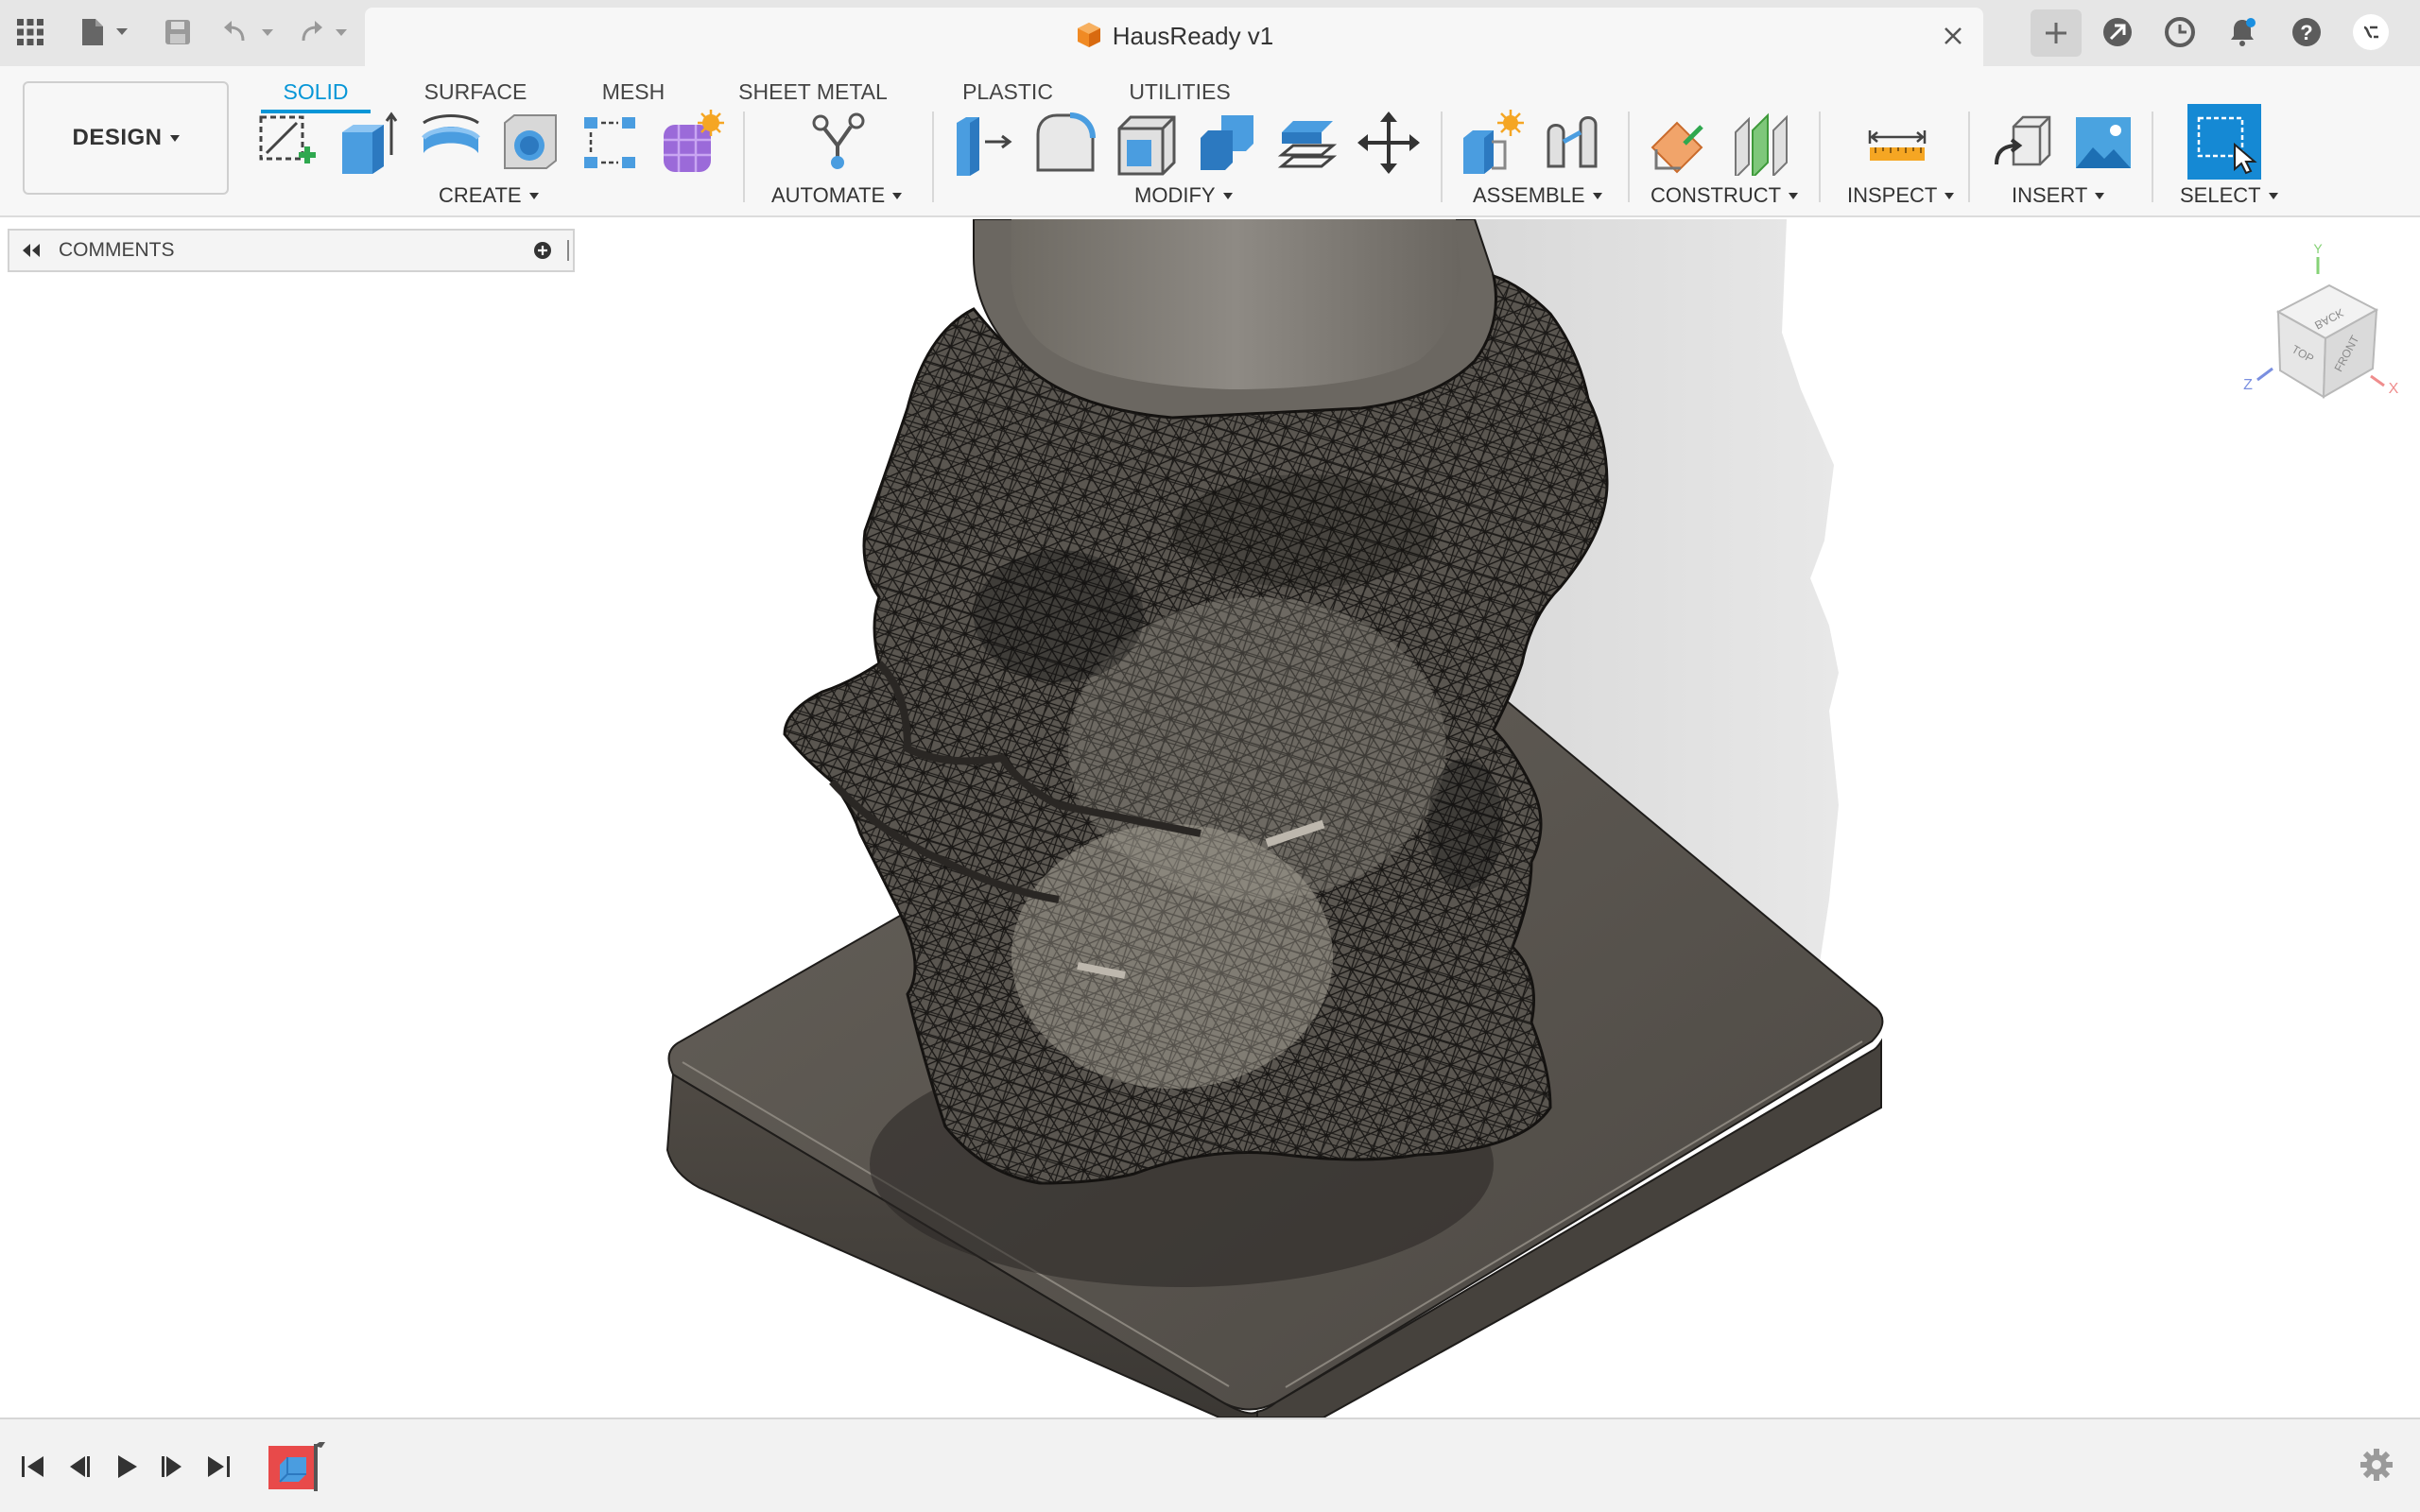 This screenshot has height=1512, width=2420. Describe the element at coordinates (250, 32) in the screenshot. I see `undo-icon` at that location.